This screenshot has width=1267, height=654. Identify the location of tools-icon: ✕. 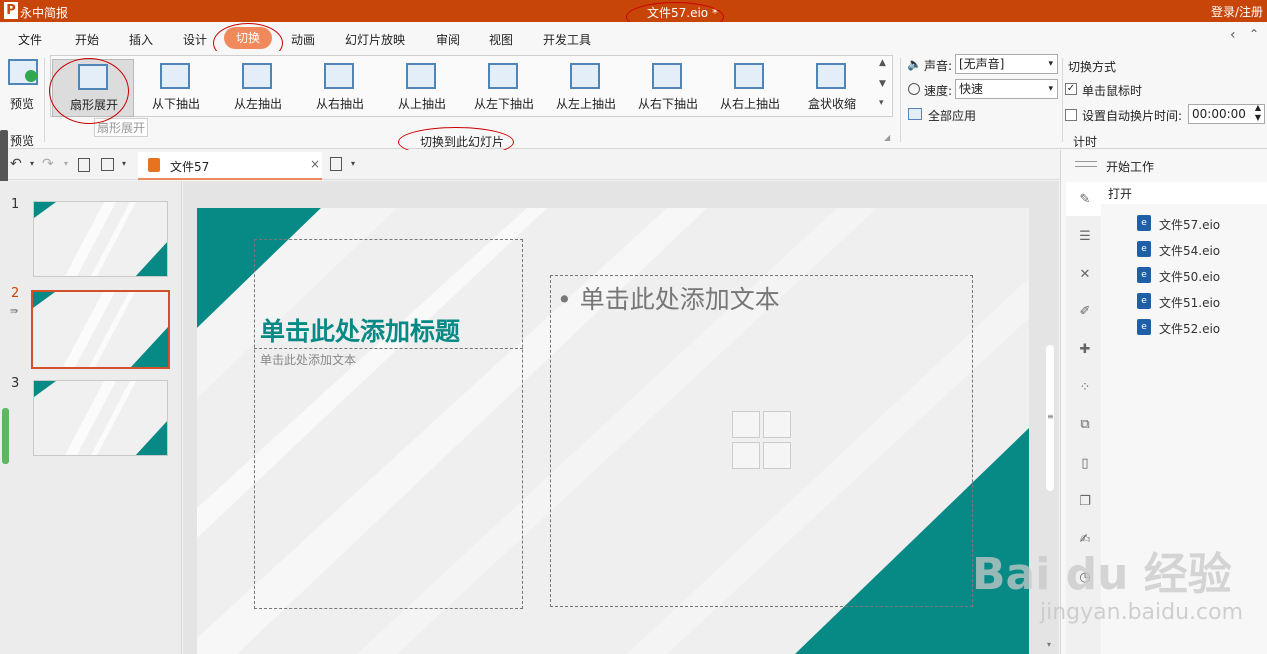
(1085, 275).